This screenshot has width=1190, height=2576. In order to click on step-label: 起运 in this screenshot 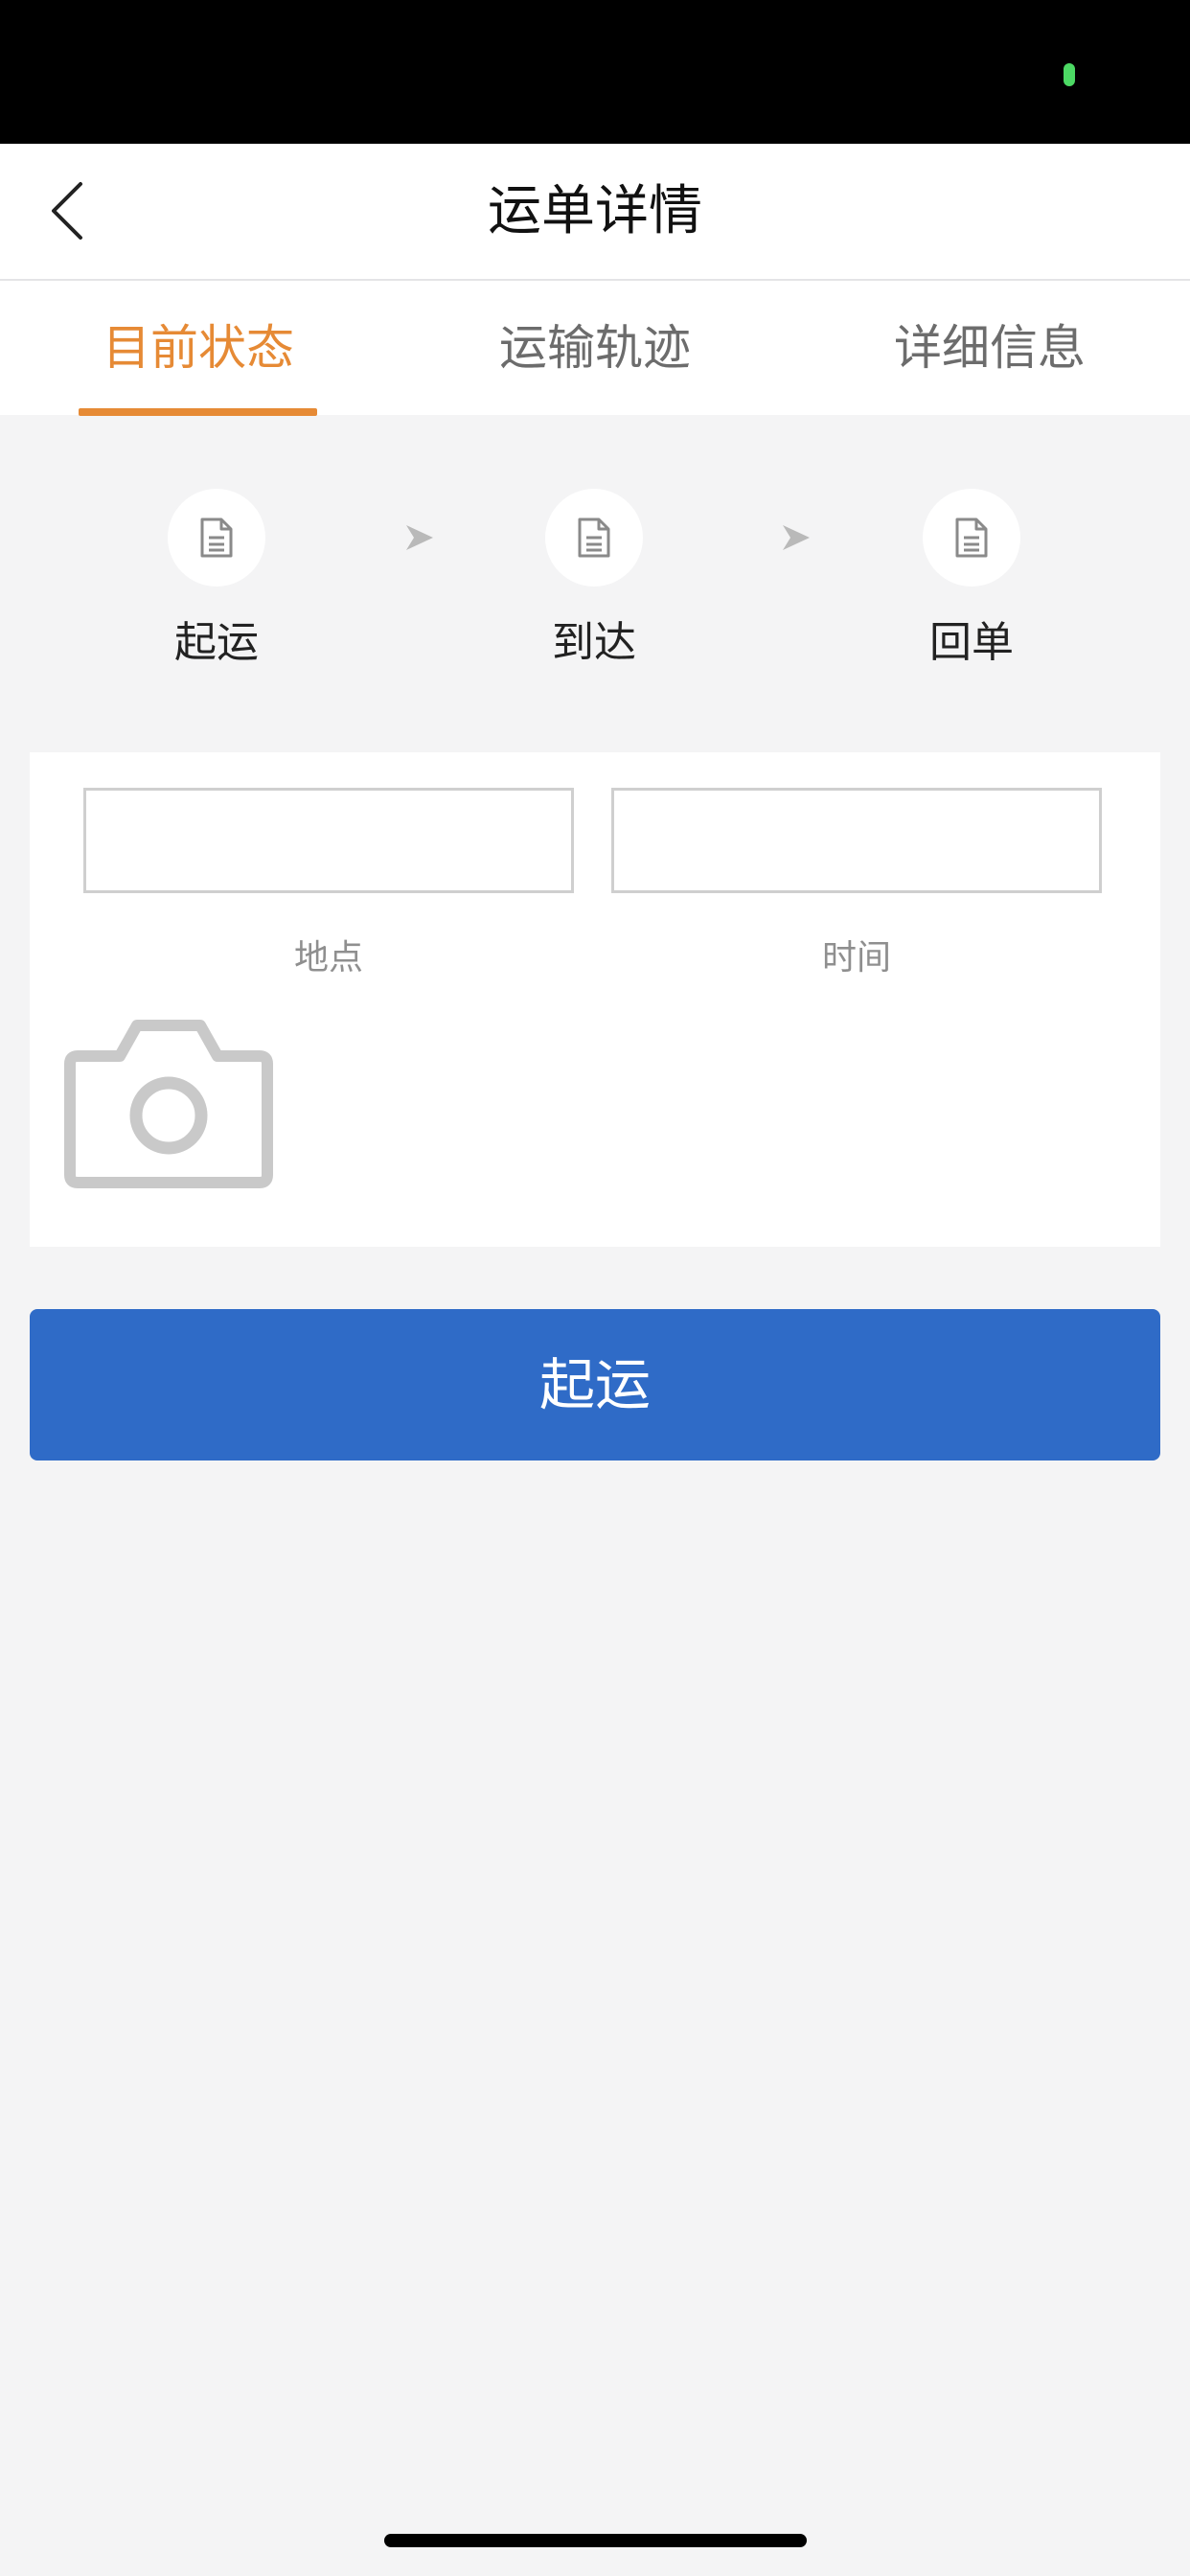, I will do `click(217, 642)`.